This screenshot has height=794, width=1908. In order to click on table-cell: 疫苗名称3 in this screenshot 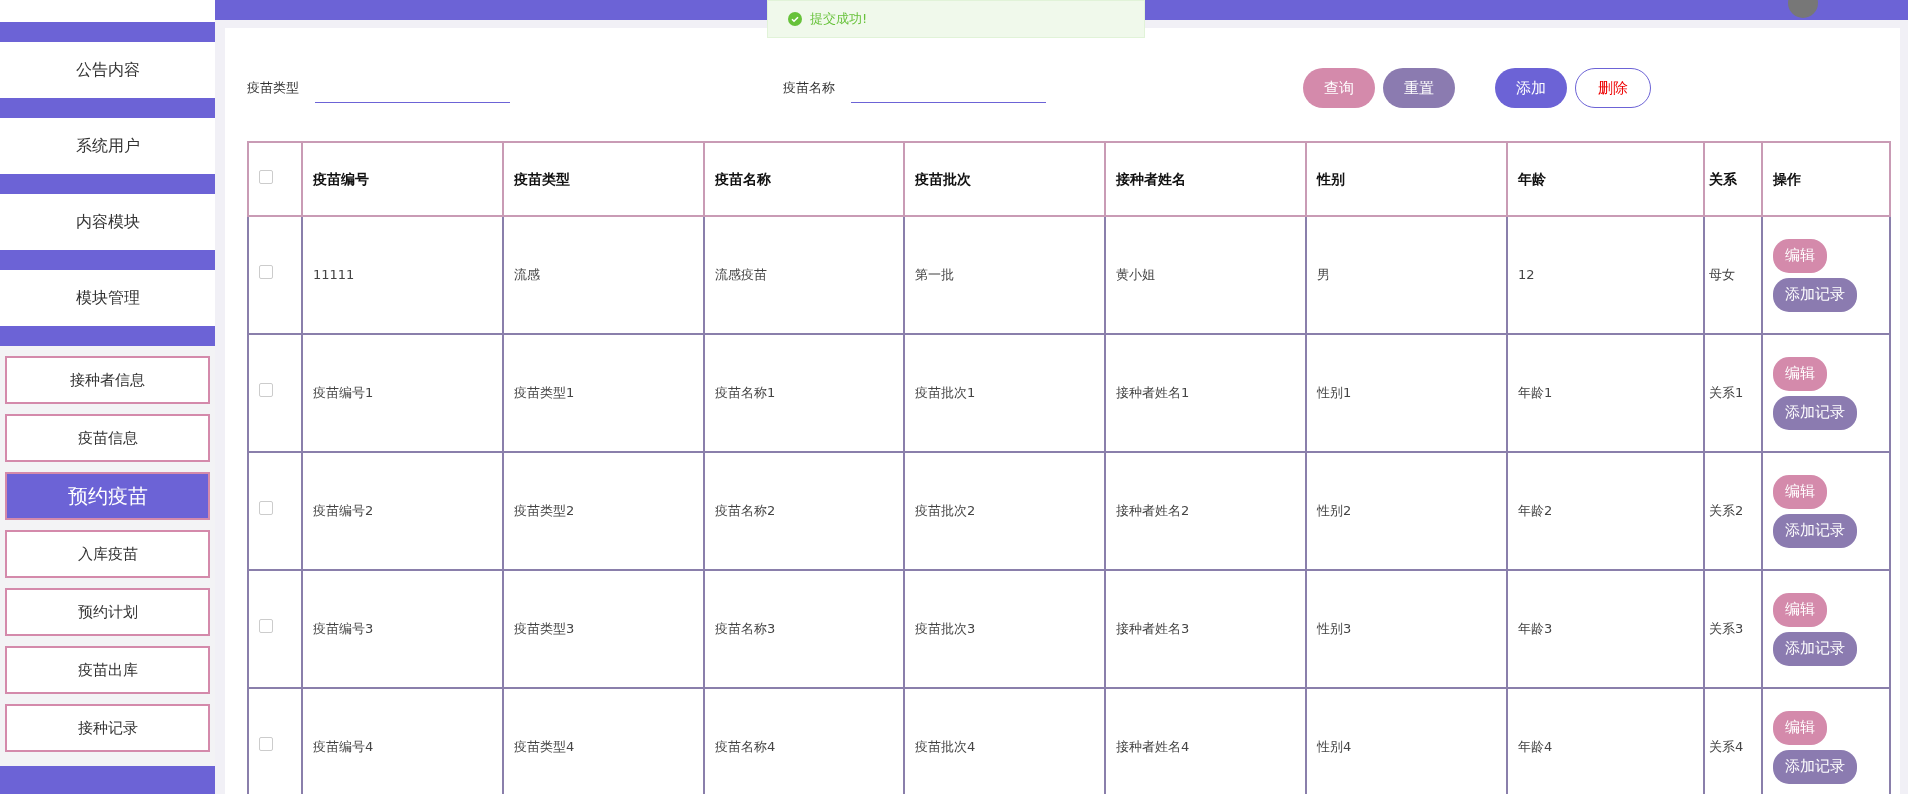, I will do `click(745, 629)`.